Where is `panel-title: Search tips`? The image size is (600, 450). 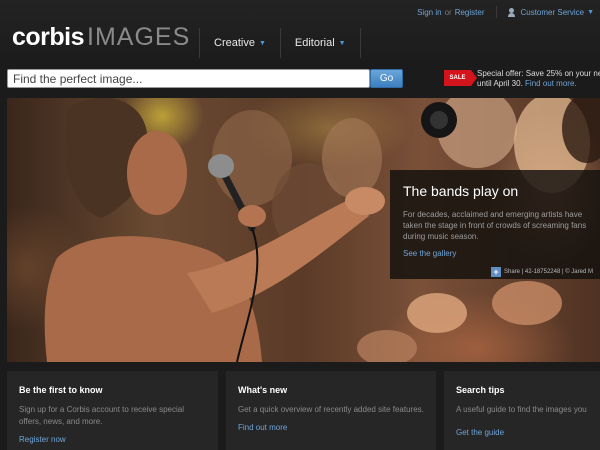 panel-title: Search tips is located at coordinates (480, 390).